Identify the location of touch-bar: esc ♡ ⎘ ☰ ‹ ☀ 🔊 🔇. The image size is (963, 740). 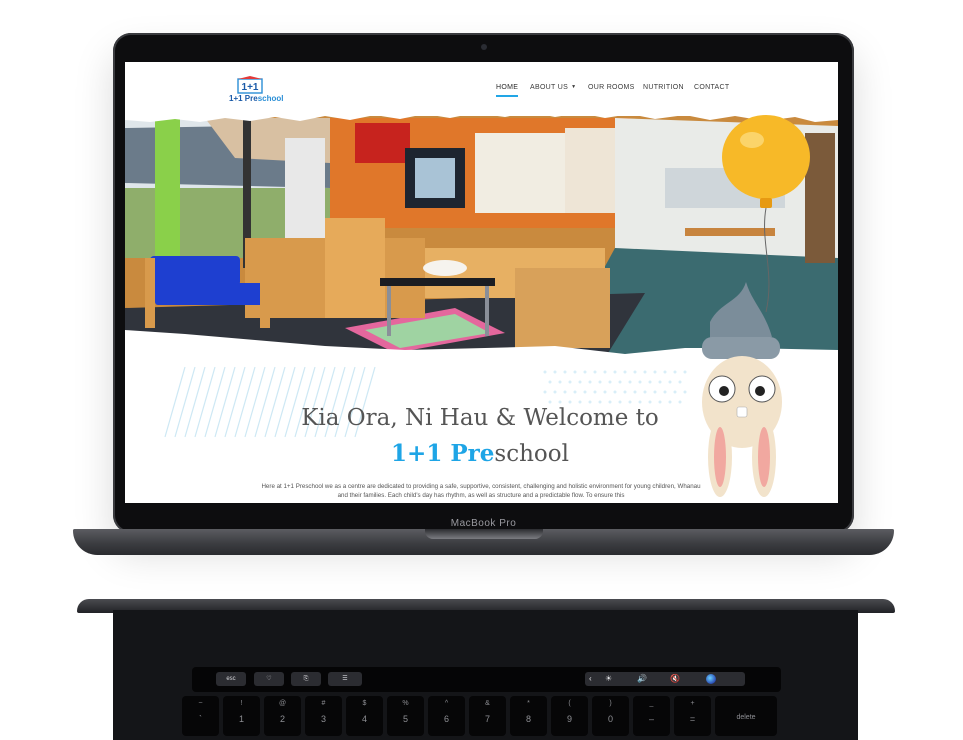
(486, 679).